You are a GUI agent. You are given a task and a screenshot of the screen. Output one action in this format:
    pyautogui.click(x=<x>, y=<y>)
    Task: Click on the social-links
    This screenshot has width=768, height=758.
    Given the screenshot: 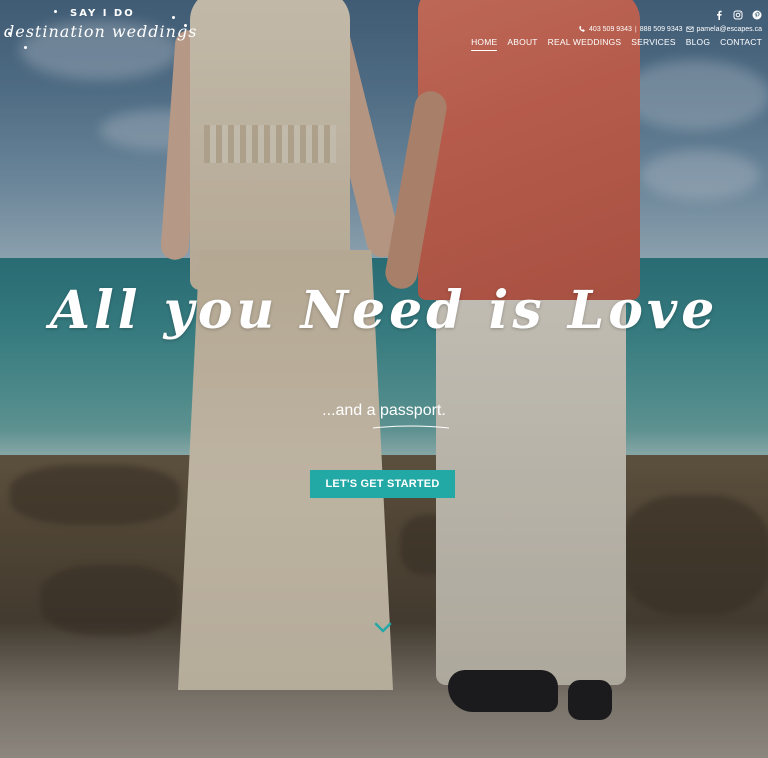 What is the action you would take?
    pyautogui.click(x=738, y=15)
    